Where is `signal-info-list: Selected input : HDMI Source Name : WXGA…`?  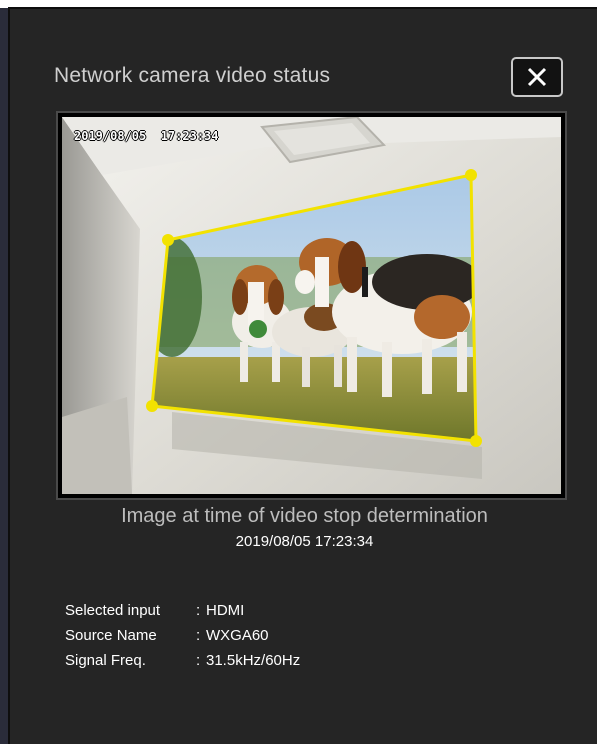 signal-info-list: Selected input : HDMI Source Name : WXGA… is located at coordinates (182, 635).